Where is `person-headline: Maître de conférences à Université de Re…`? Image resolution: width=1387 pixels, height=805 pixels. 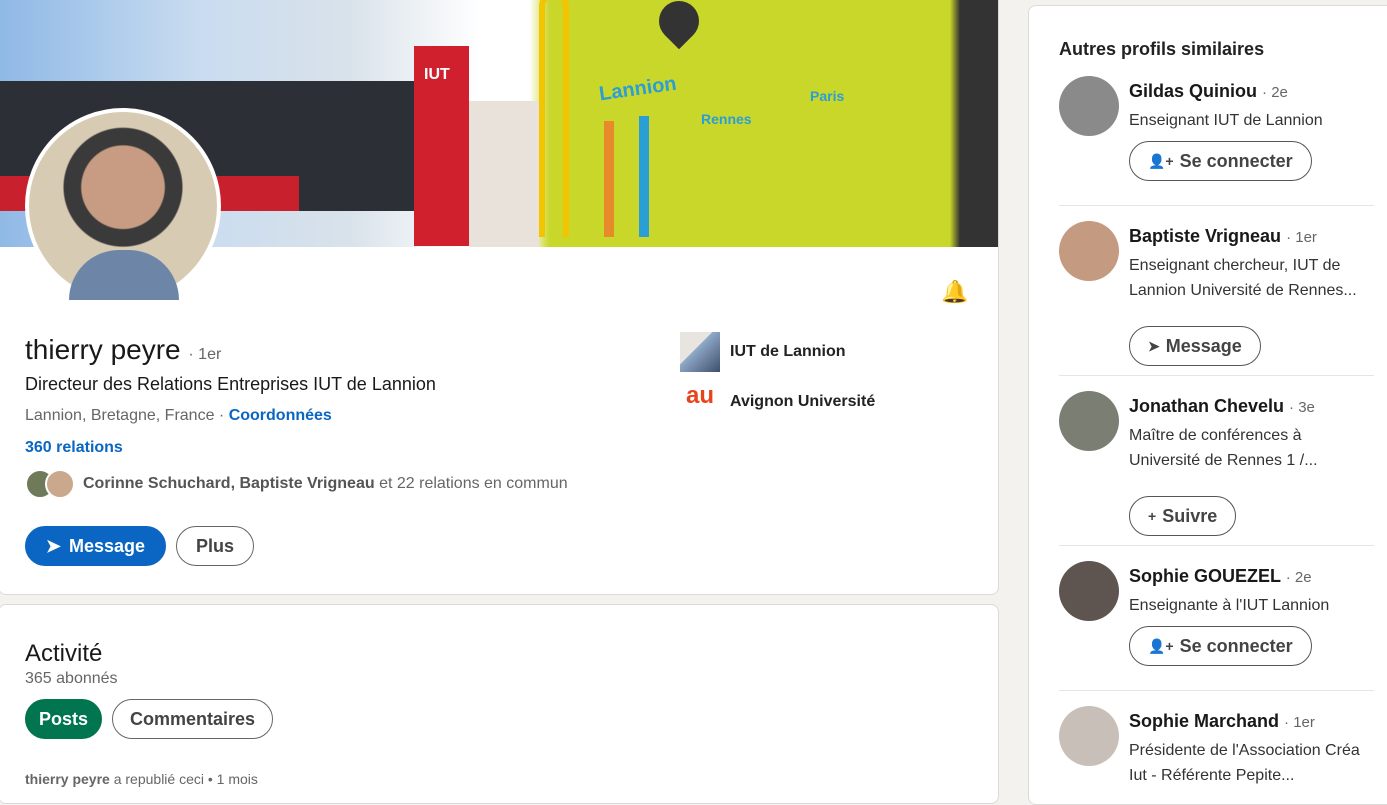
person-headline: Maître de conférences à Université de Re… is located at coordinates (1223, 448).